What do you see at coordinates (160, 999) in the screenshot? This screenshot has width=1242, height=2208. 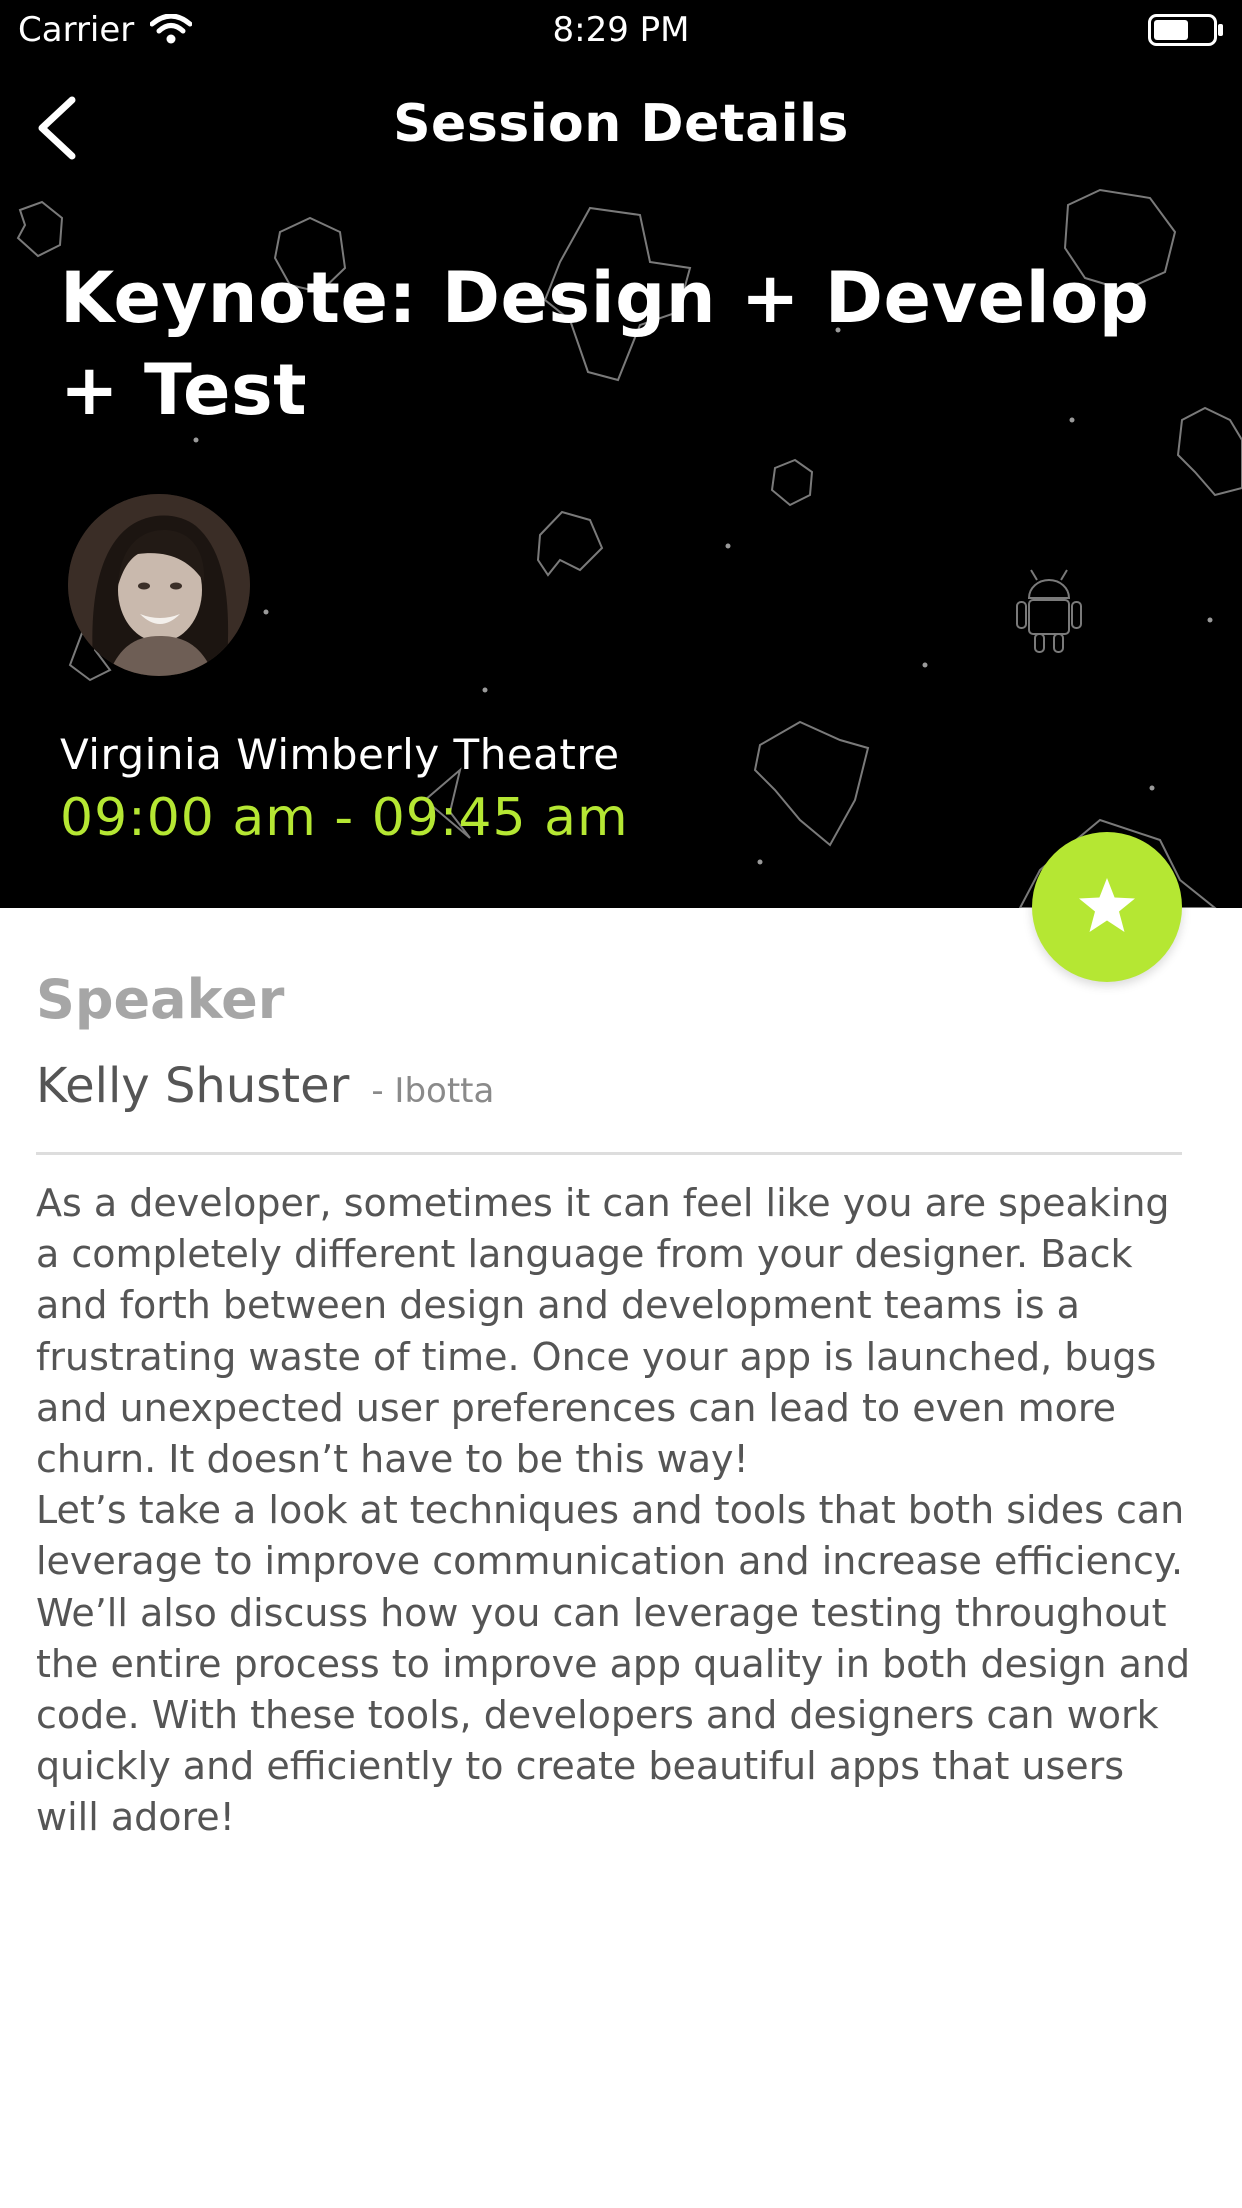 I see `speaker-section-heading: Speaker` at bounding box center [160, 999].